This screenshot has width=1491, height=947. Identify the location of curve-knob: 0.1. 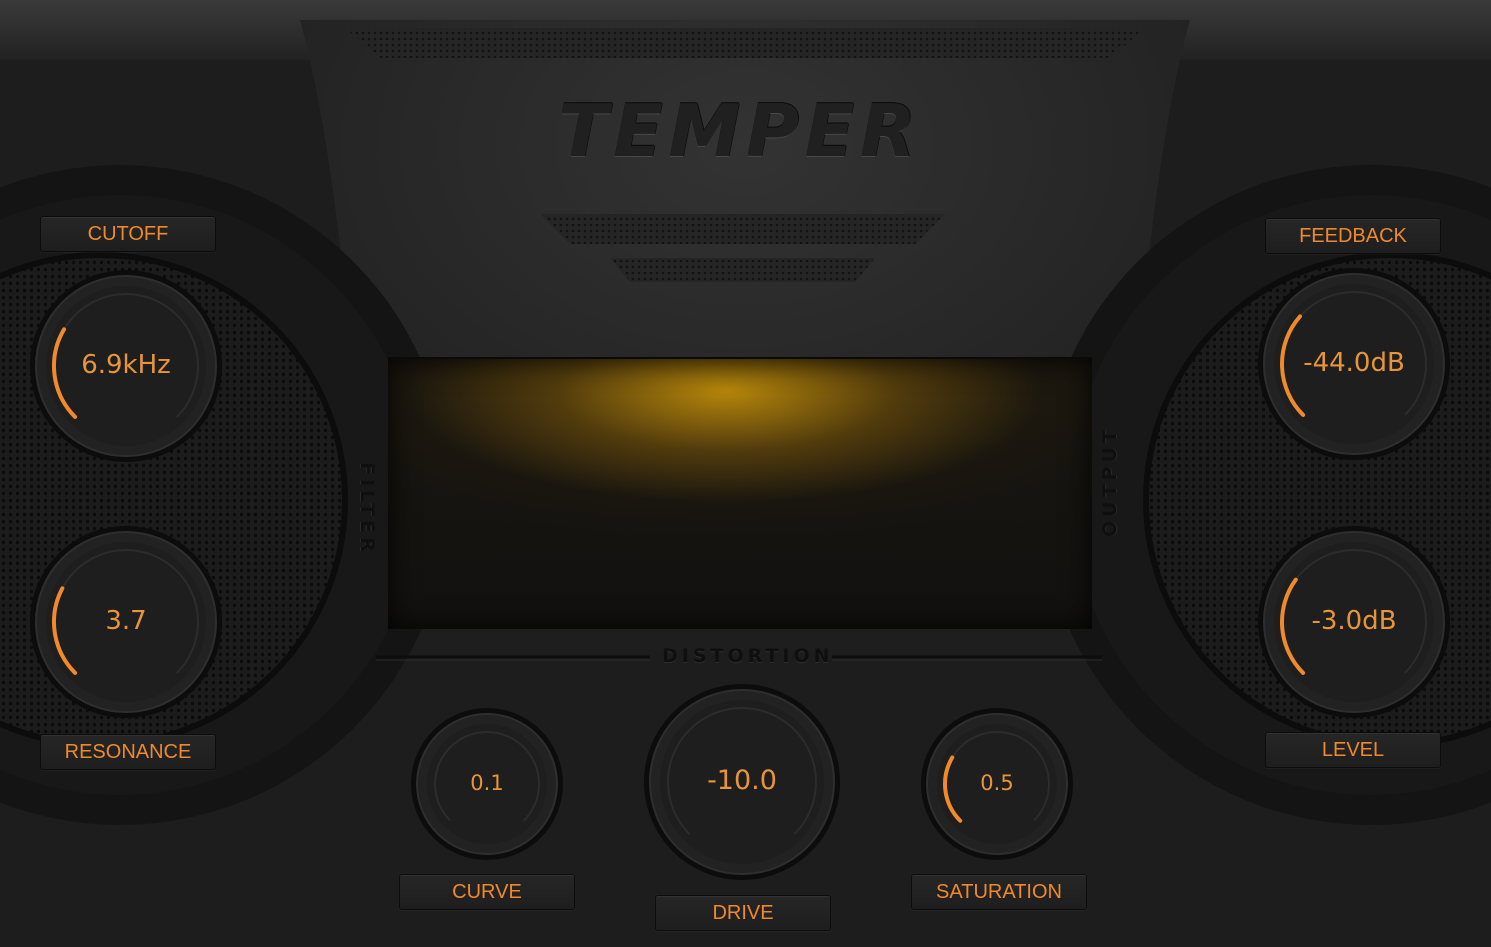
(487, 784).